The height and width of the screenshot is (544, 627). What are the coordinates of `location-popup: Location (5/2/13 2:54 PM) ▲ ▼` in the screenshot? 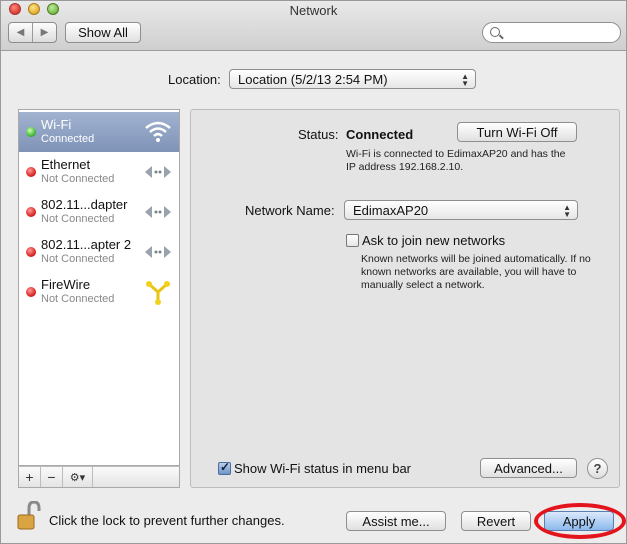 It's located at (352, 79).